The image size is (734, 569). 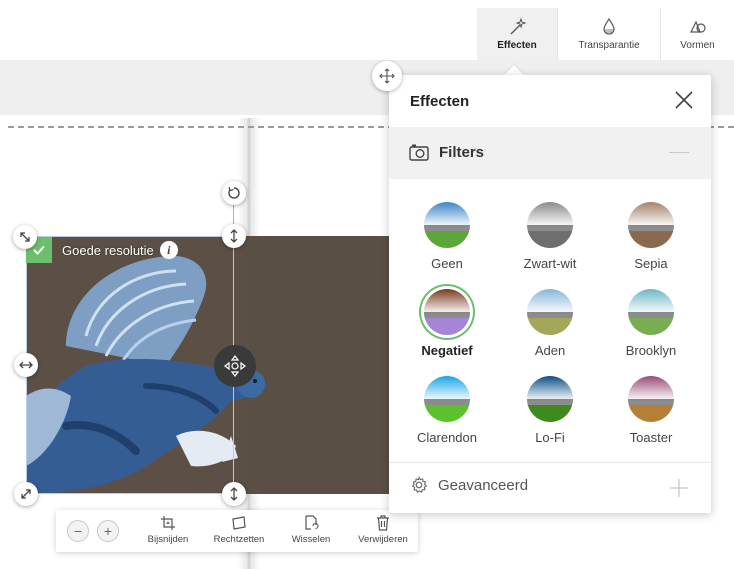 I want to click on panel-title: Effecten, so click(x=440, y=101).